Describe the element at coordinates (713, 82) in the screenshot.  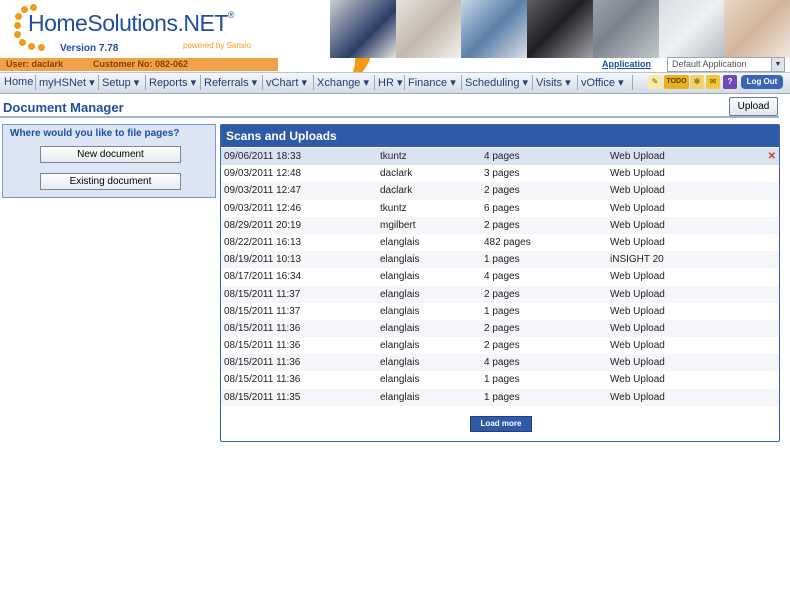
I see `note-icon: ✉` at that location.